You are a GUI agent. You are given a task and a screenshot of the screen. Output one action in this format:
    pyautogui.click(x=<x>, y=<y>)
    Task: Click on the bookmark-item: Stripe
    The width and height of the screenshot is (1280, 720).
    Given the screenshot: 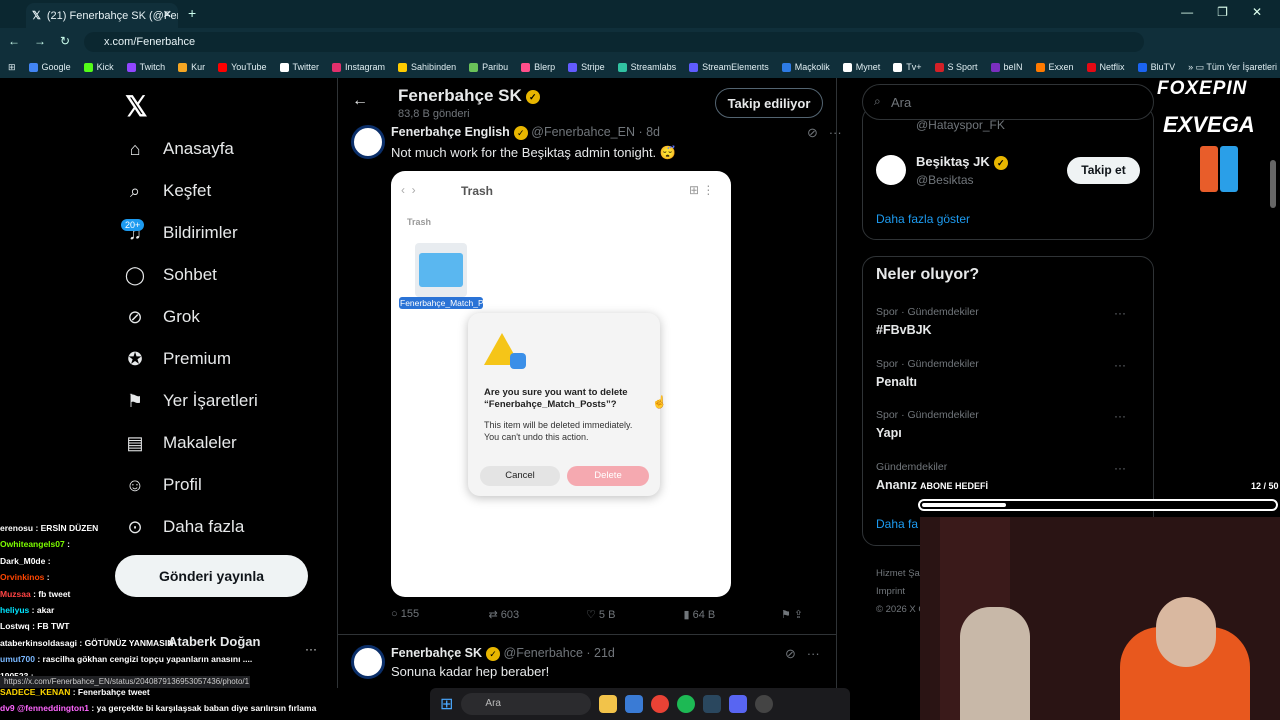 What is the action you would take?
    pyautogui.click(x=586, y=67)
    